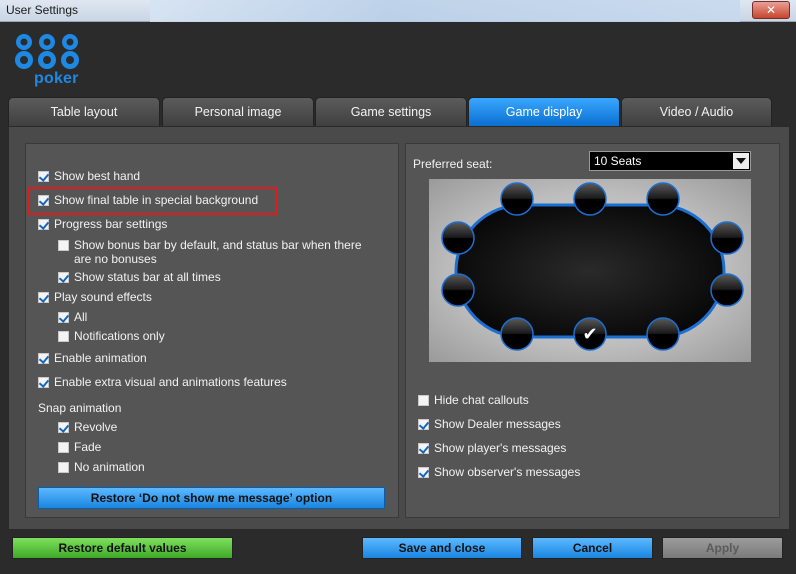 Image resolution: width=796 pixels, height=574 pixels. Describe the element at coordinates (423, 448) in the screenshot. I see `player-messages-checkbox` at that location.